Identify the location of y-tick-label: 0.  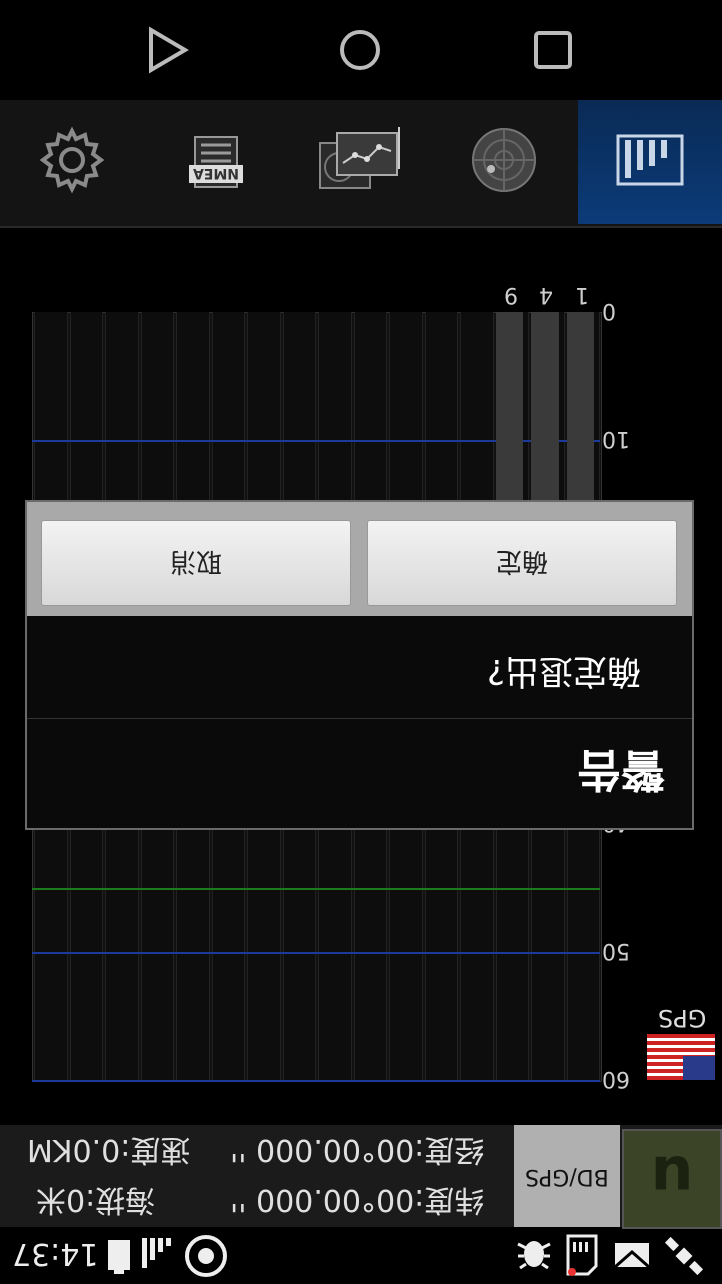
(609, 310).